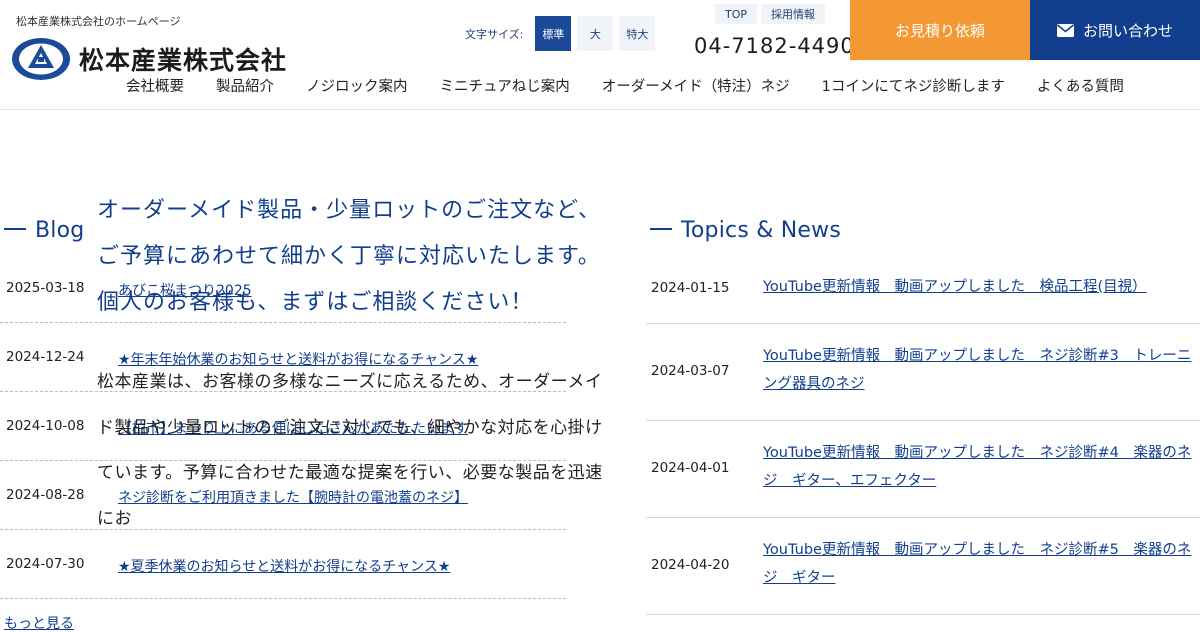 The height and width of the screenshot is (632, 1200). I want to click on nav-item-faq: よくある質問, so click(1080, 85).